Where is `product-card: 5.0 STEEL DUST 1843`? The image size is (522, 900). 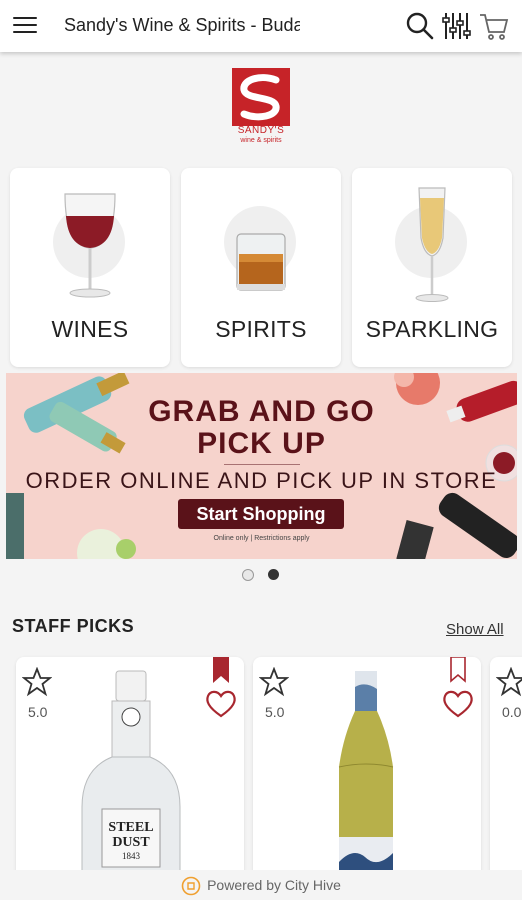
product-card: 5.0 STEEL DUST 1843 is located at coordinates (130, 772).